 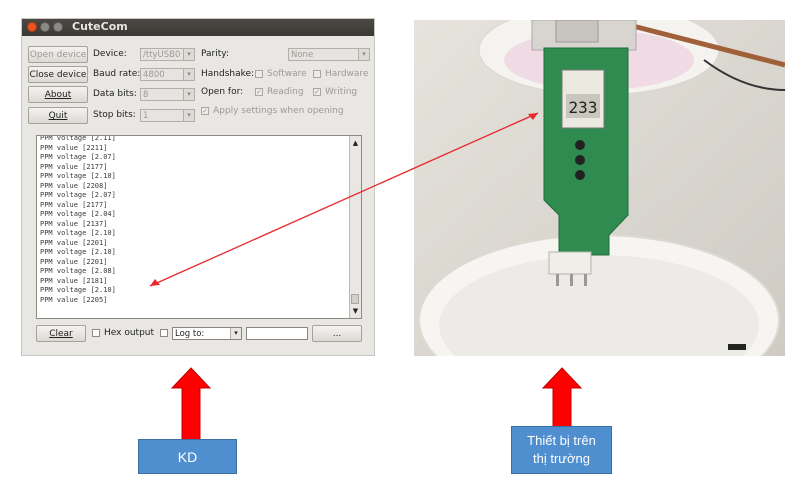 I want to click on display-reading: 233, so click(x=583, y=107).